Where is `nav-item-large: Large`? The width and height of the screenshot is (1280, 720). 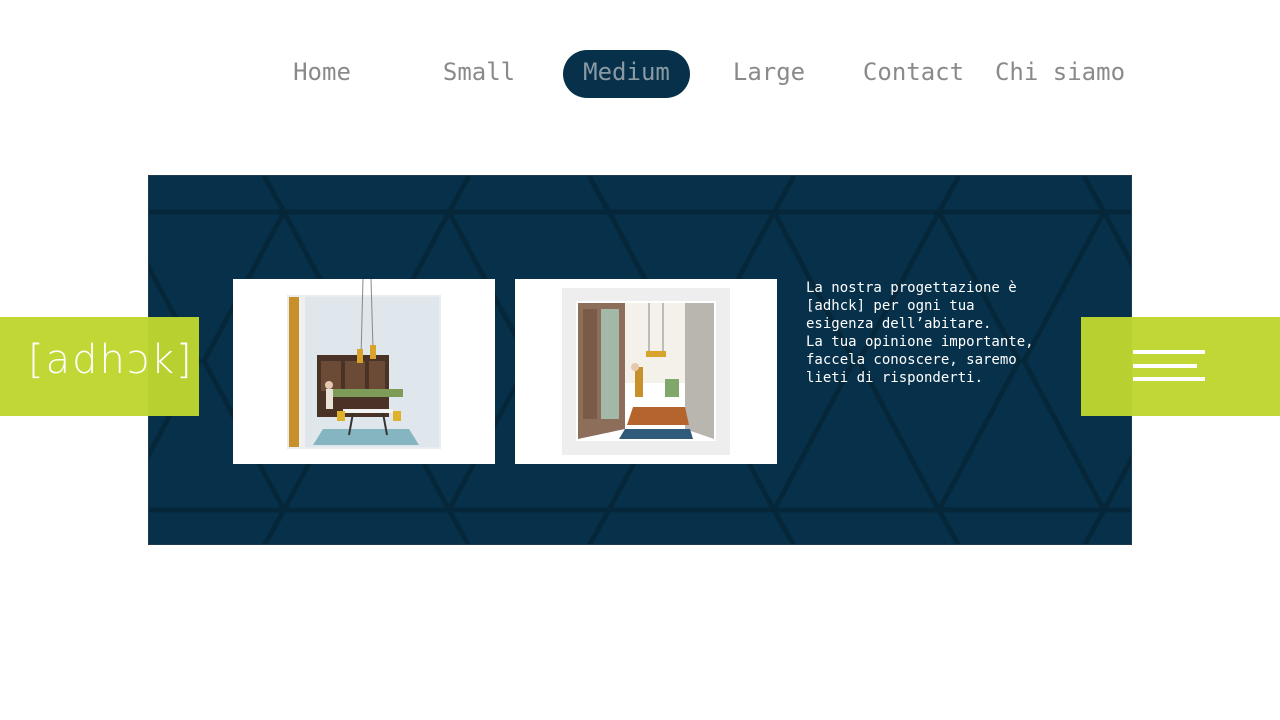 nav-item-large: Large is located at coordinates (769, 74).